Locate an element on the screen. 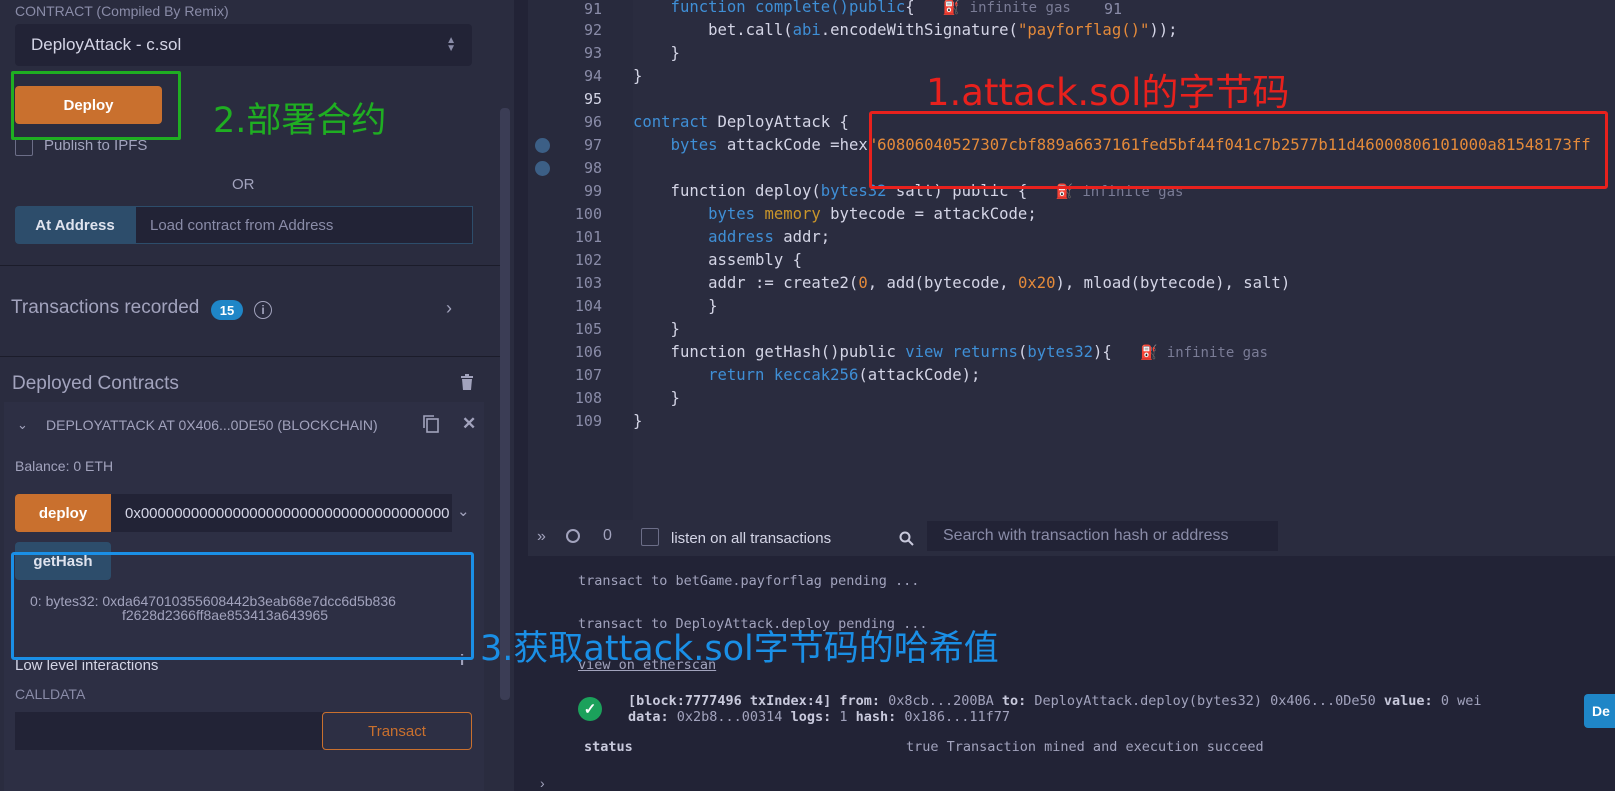 The width and height of the screenshot is (1615, 791). annotation-hash-text: 3.获取attack.sol字节码的哈希值 is located at coordinates (739, 649).